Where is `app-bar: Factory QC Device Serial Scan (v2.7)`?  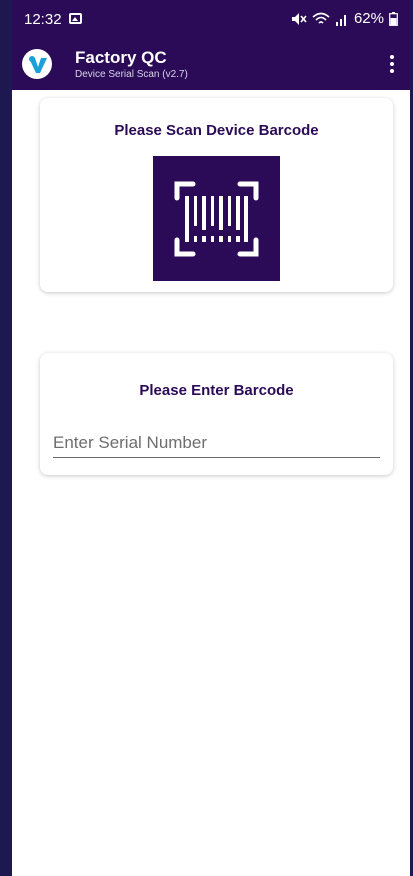
app-bar: Factory QC Device Serial Scan (v2.7) is located at coordinates (211, 64).